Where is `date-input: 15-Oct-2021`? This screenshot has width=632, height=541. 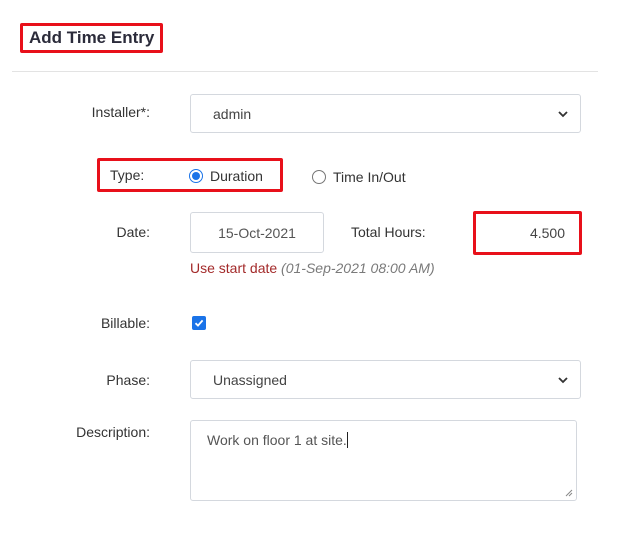 date-input: 15-Oct-2021 is located at coordinates (257, 232).